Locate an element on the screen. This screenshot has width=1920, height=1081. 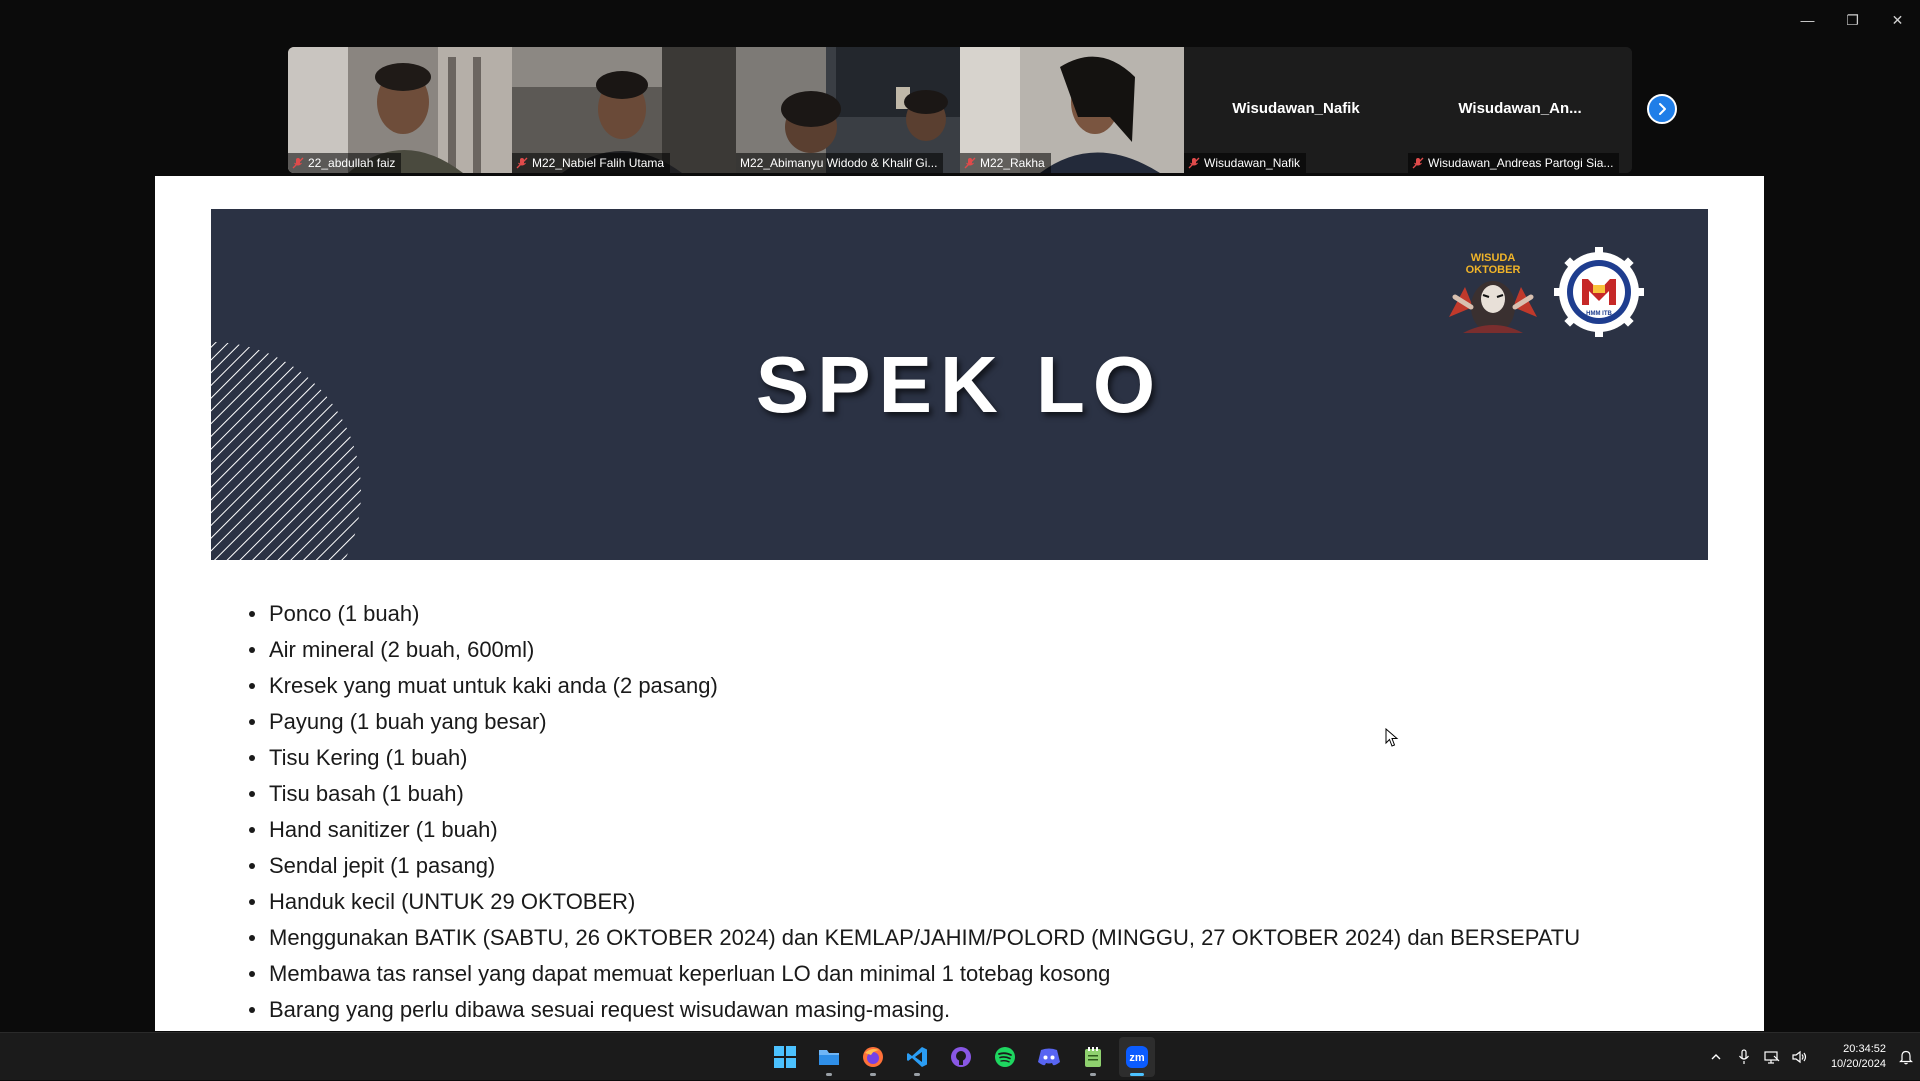
taskbar: zm is located at coordinates (960, 1056).